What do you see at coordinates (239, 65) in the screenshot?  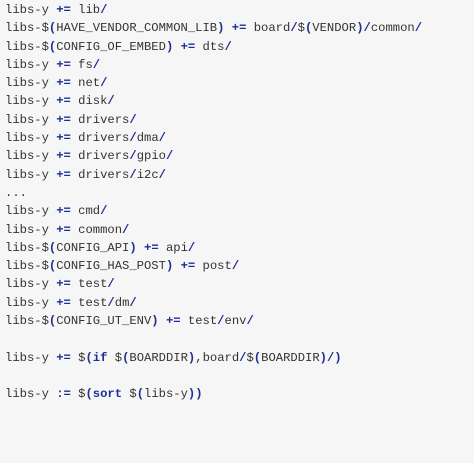 I see `code-line: libs-y += fs/` at bounding box center [239, 65].